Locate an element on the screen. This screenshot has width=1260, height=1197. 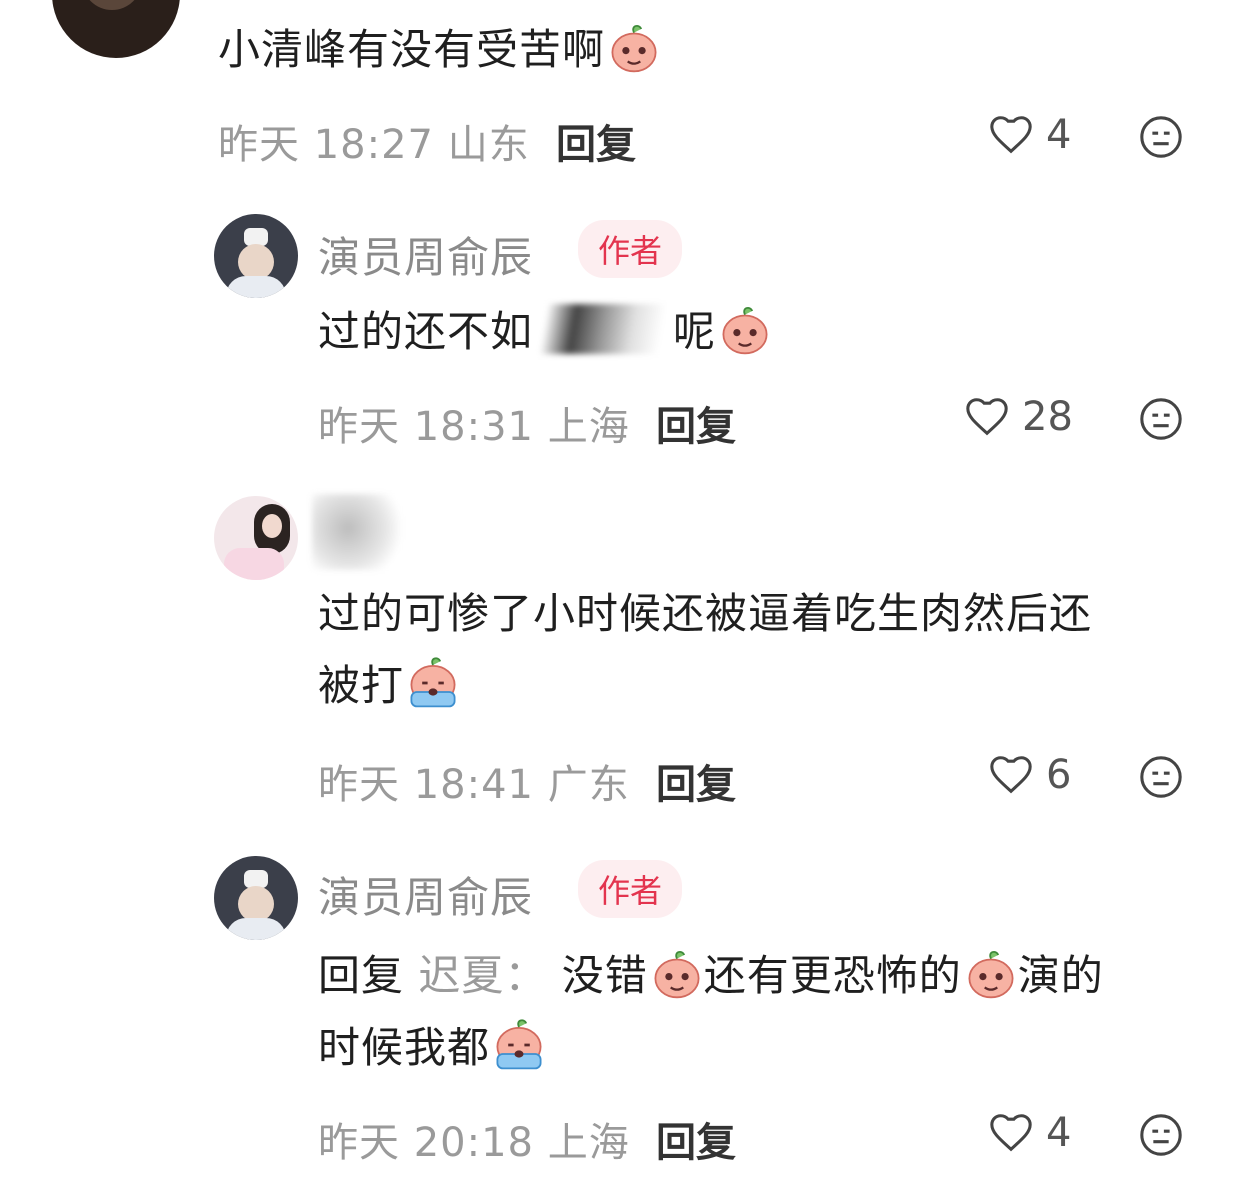
comment-meta: 昨天 20:18 上海 is located at coordinates (474, 1143).